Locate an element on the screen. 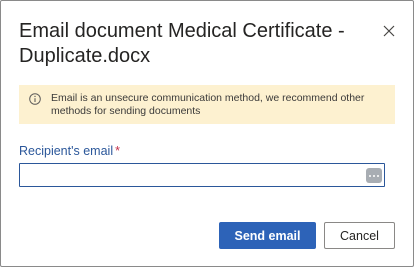 This screenshot has height=267, width=414. required-asterisk: * is located at coordinates (117, 151).